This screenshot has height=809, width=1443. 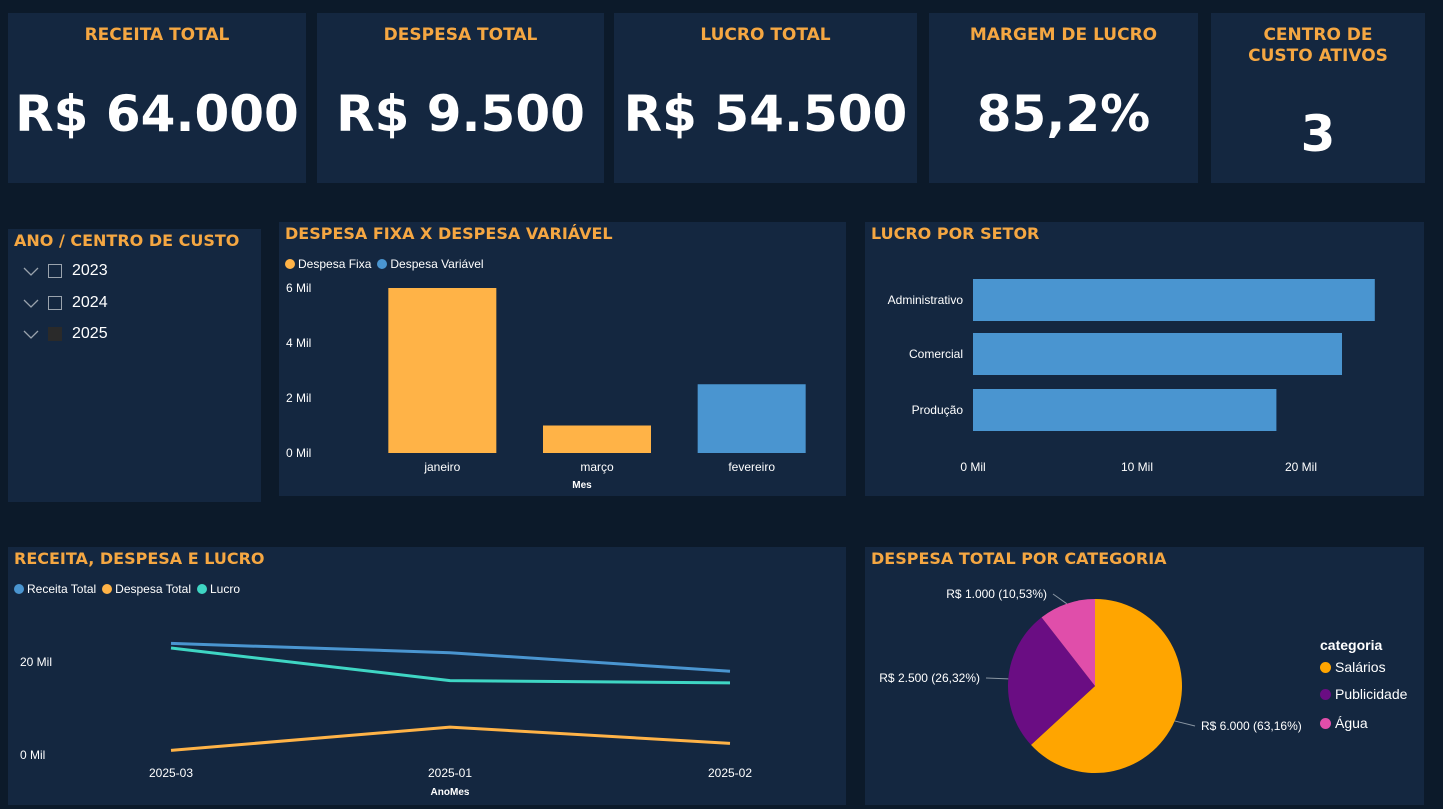 I want to click on data-label: R$ 6.000 (63,16%), so click(x=1251, y=726).